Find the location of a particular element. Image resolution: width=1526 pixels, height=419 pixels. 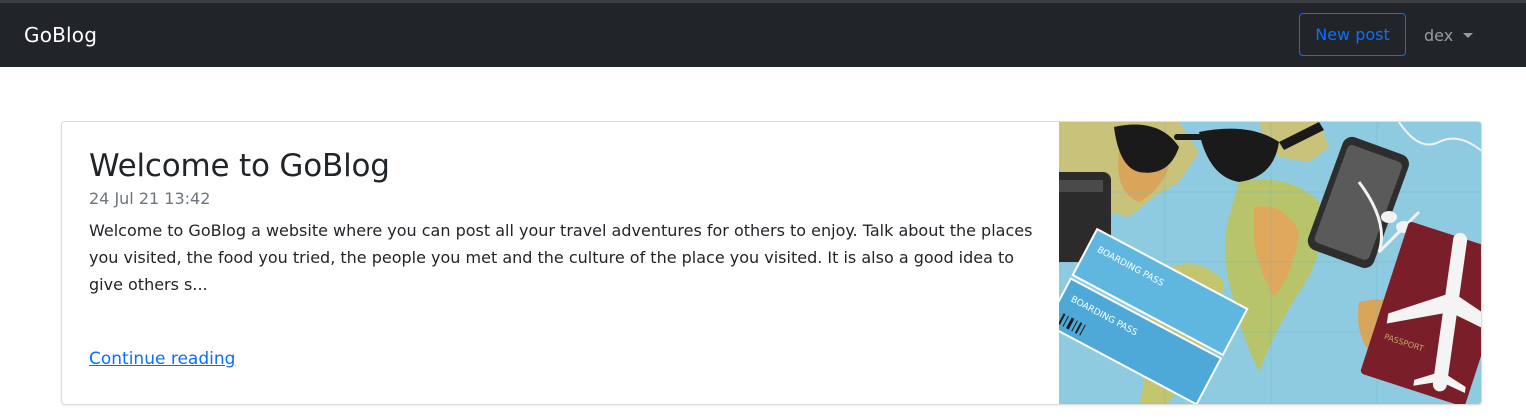

post-date: 24 Jul 21 13:42 is located at coordinates (150, 198).